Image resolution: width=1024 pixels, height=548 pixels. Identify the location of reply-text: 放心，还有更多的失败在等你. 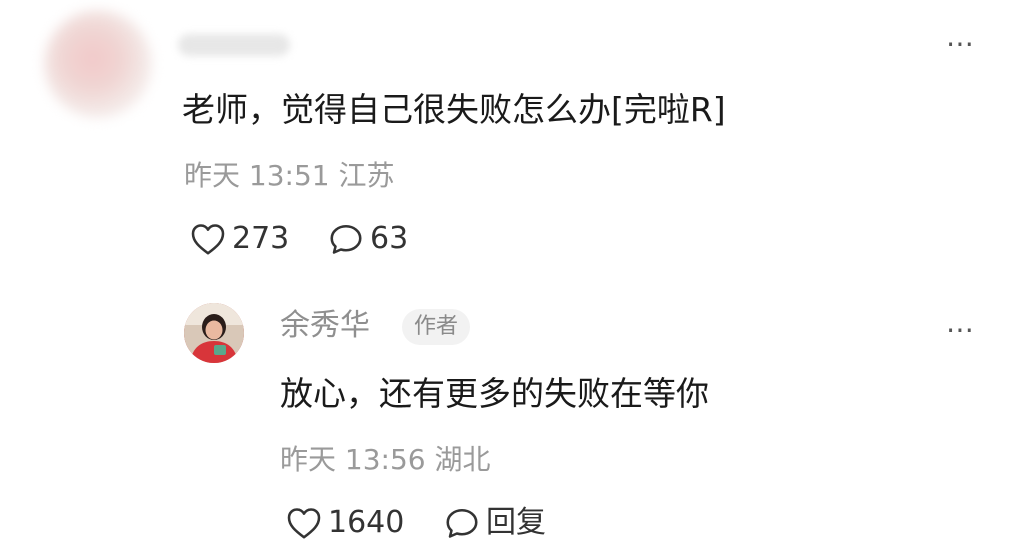
(494, 393).